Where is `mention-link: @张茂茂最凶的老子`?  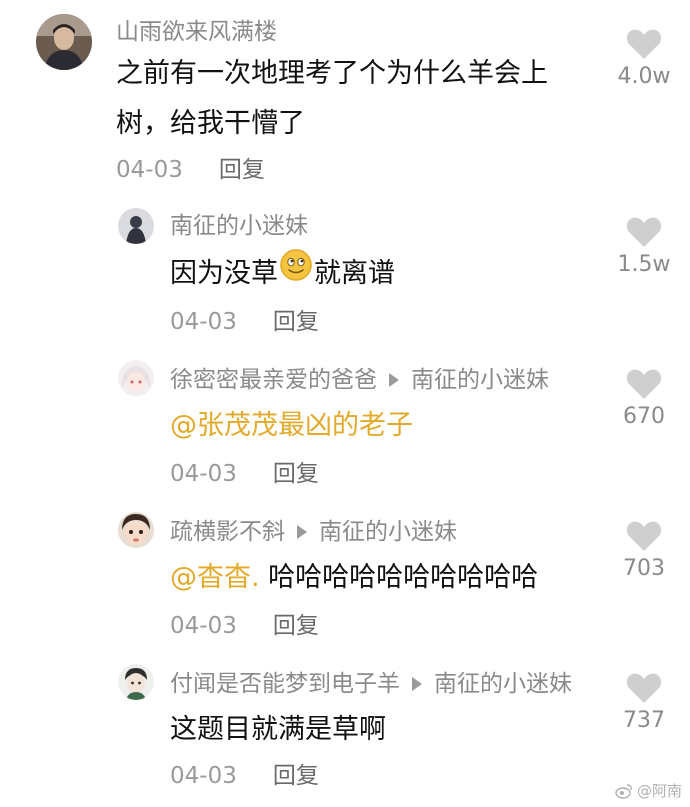
mention-link: @张茂茂最凶的老子 is located at coordinates (291, 425).